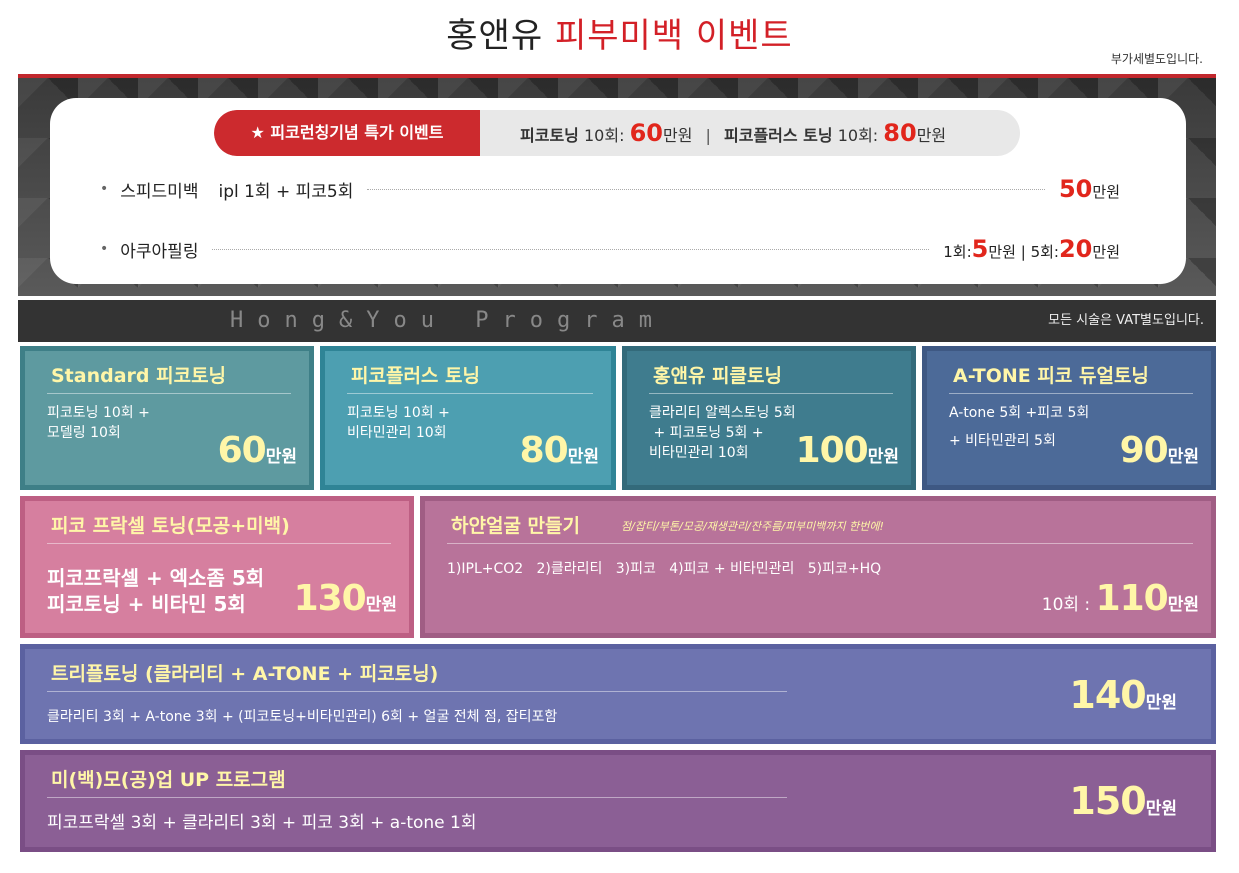 The height and width of the screenshot is (873, 1239). I want to click on promo-item1-count: 10회:, so click(604, 135).